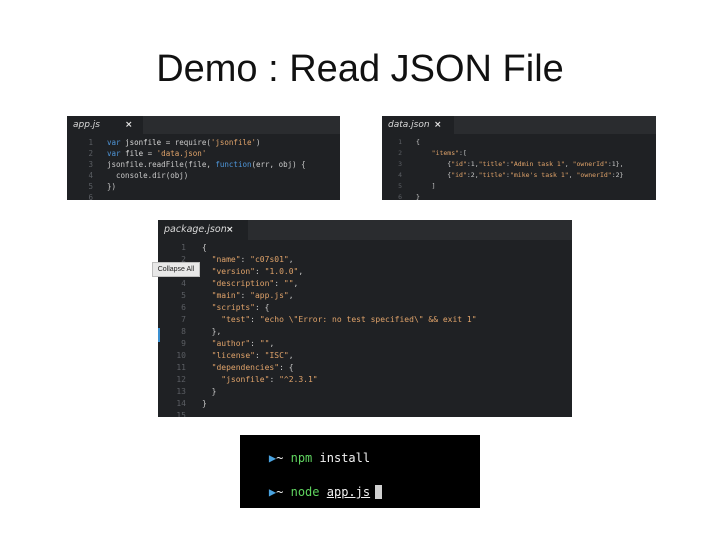 The height and width of the screenshot is (540, 720). What do you see at coordinates (228, 271) in the screenshot?
I see `code-token: "version"` at bounding box center [228, 271].